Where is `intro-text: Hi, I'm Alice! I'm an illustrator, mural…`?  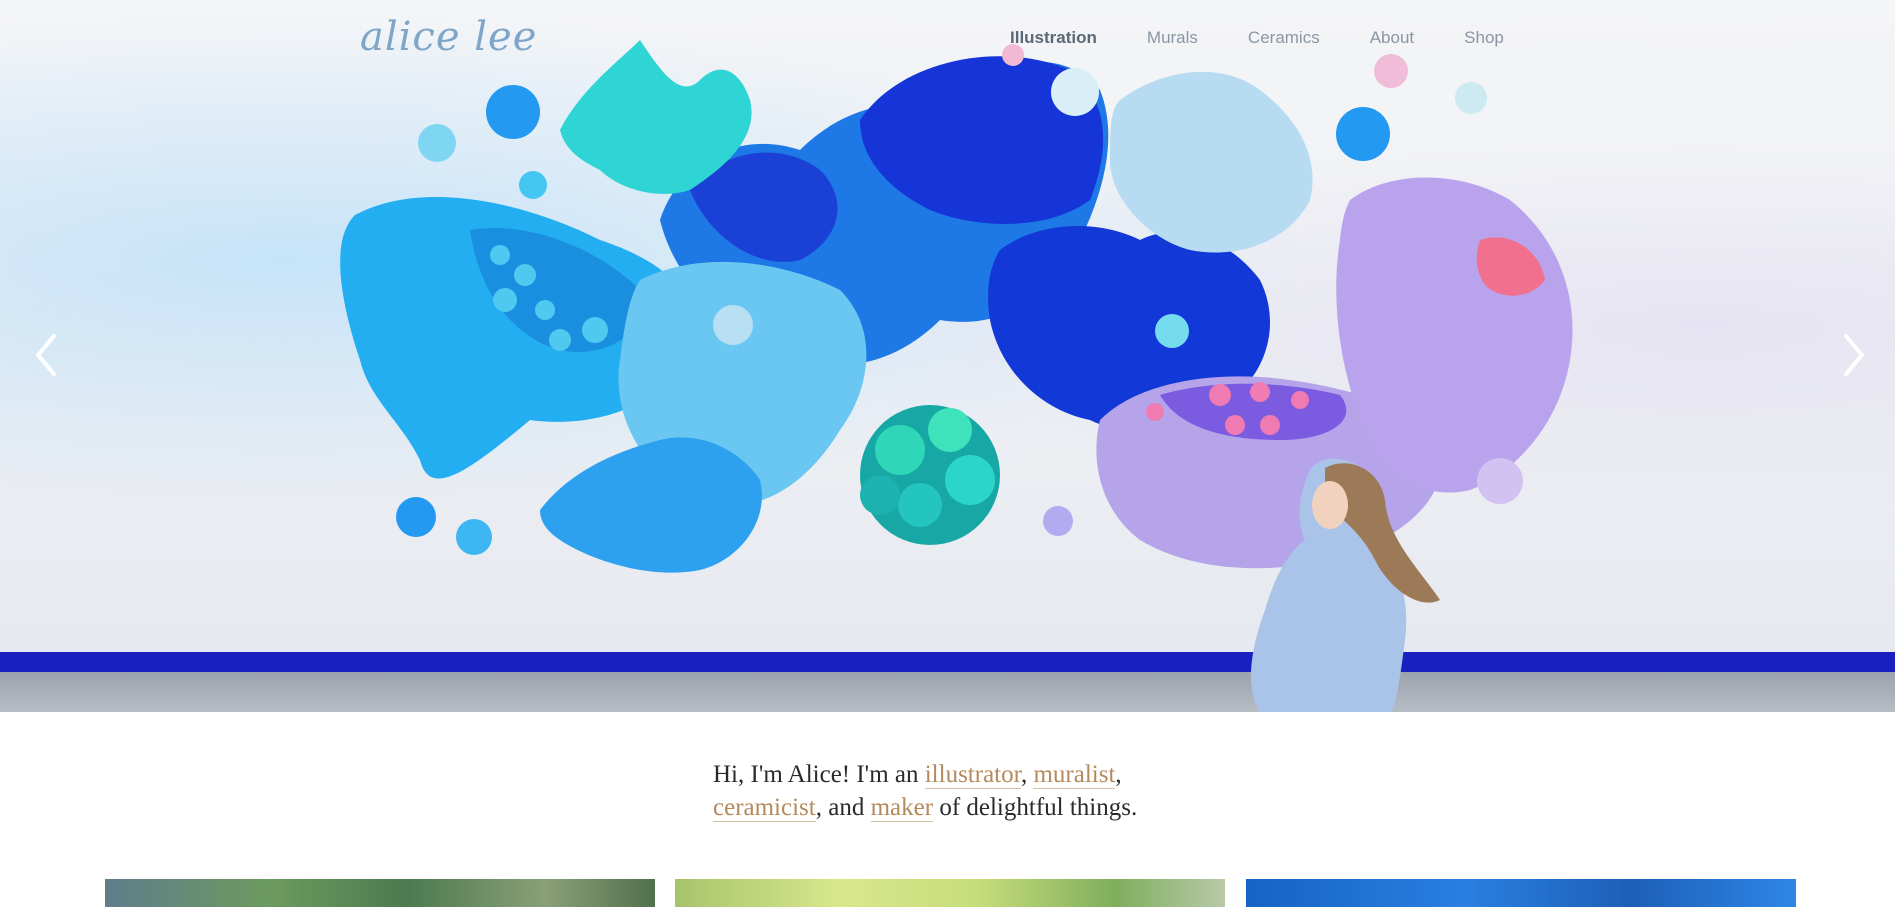
intro-text: Hi, I'm Alice! I'm an illustrator, mural… is located at coordinates (973, 791).